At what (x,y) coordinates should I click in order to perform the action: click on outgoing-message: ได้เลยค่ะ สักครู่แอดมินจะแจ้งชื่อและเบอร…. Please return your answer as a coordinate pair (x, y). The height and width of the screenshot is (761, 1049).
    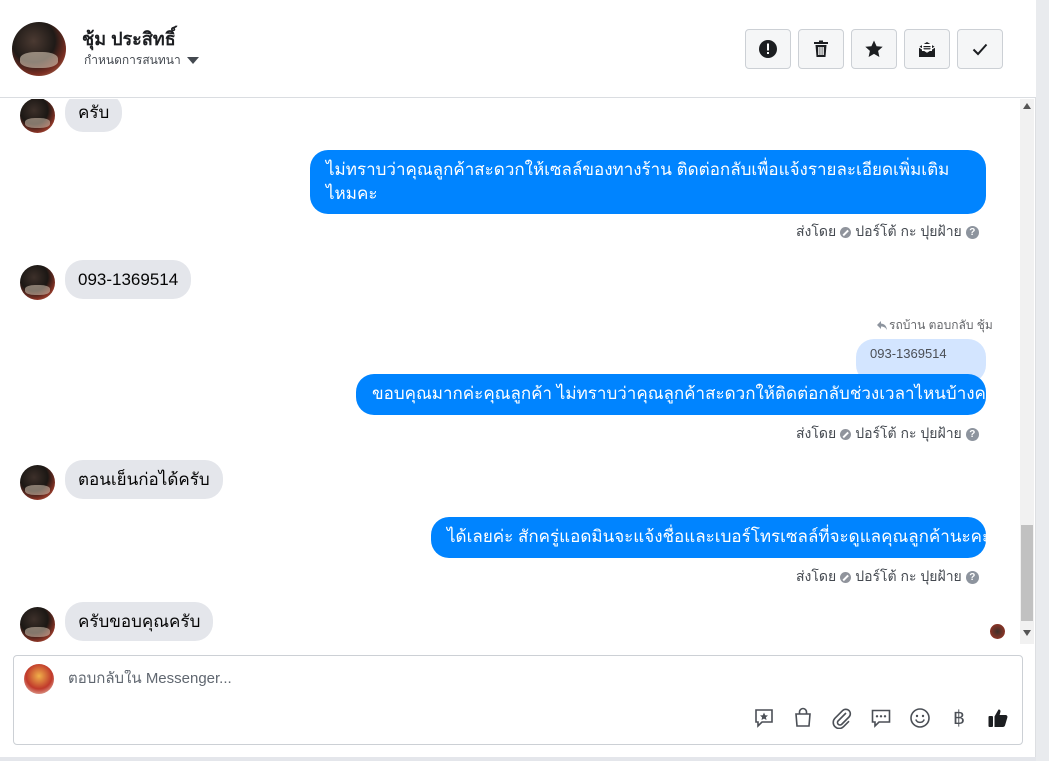
    Looking at the image, I should click on (711, 537).